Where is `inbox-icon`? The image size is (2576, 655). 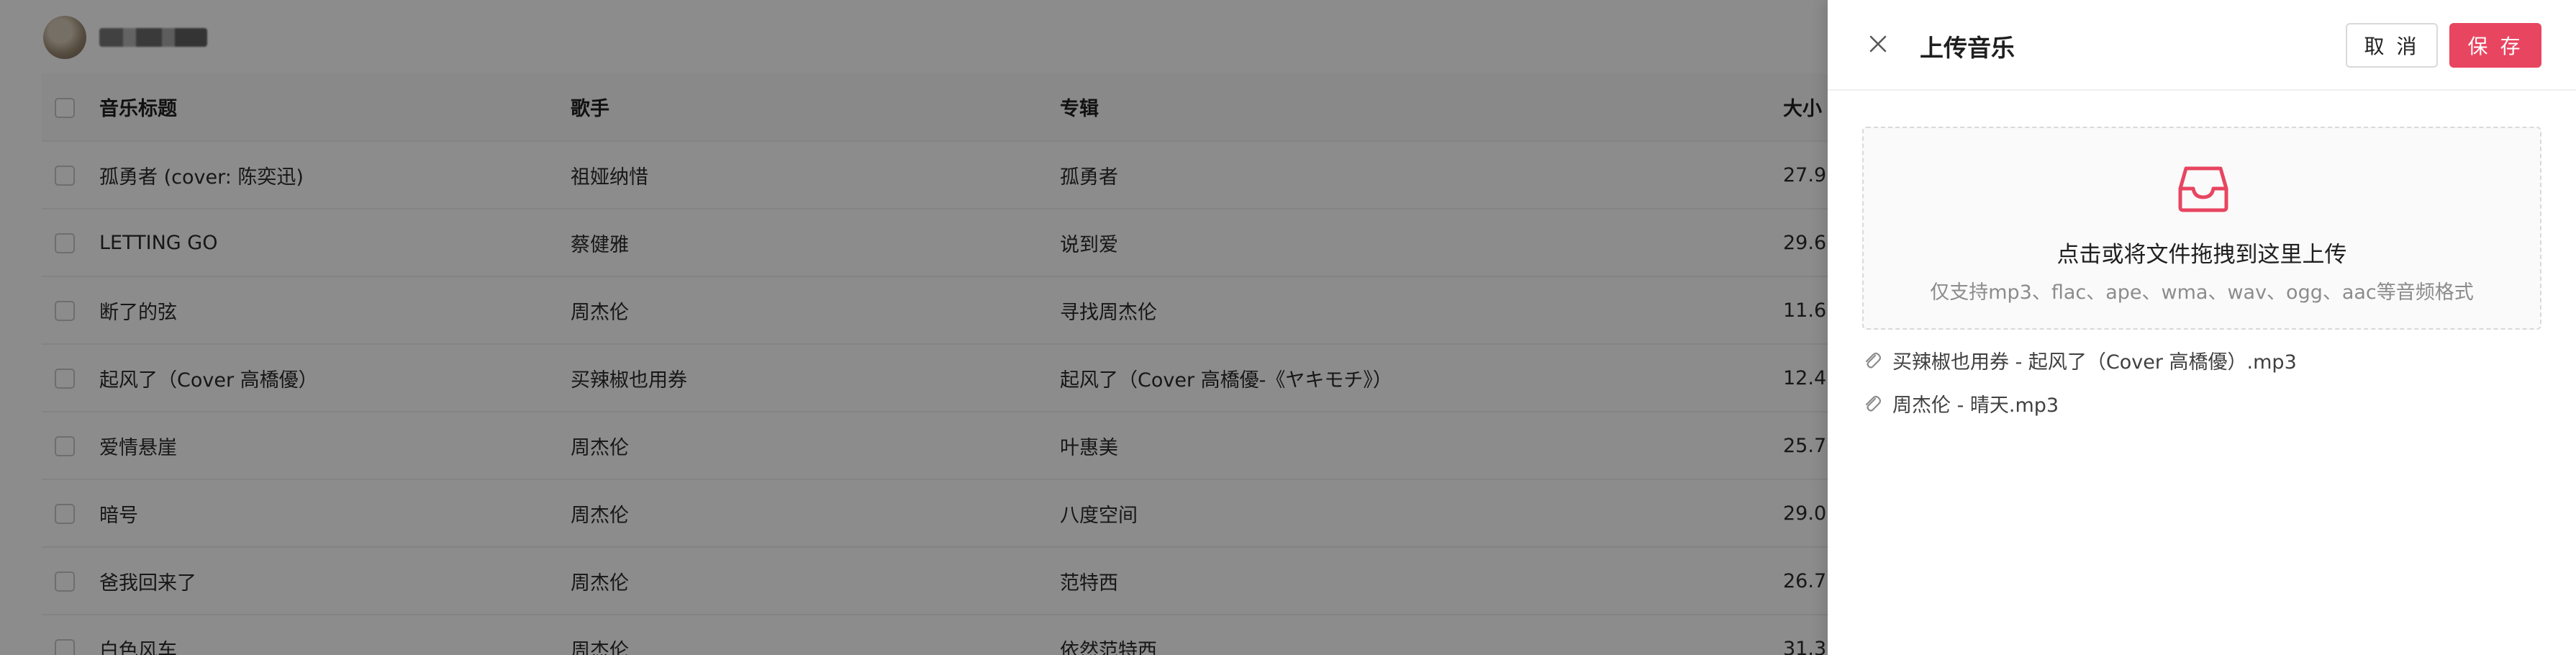
inbox-icon is located at coordinates (2203, 189).